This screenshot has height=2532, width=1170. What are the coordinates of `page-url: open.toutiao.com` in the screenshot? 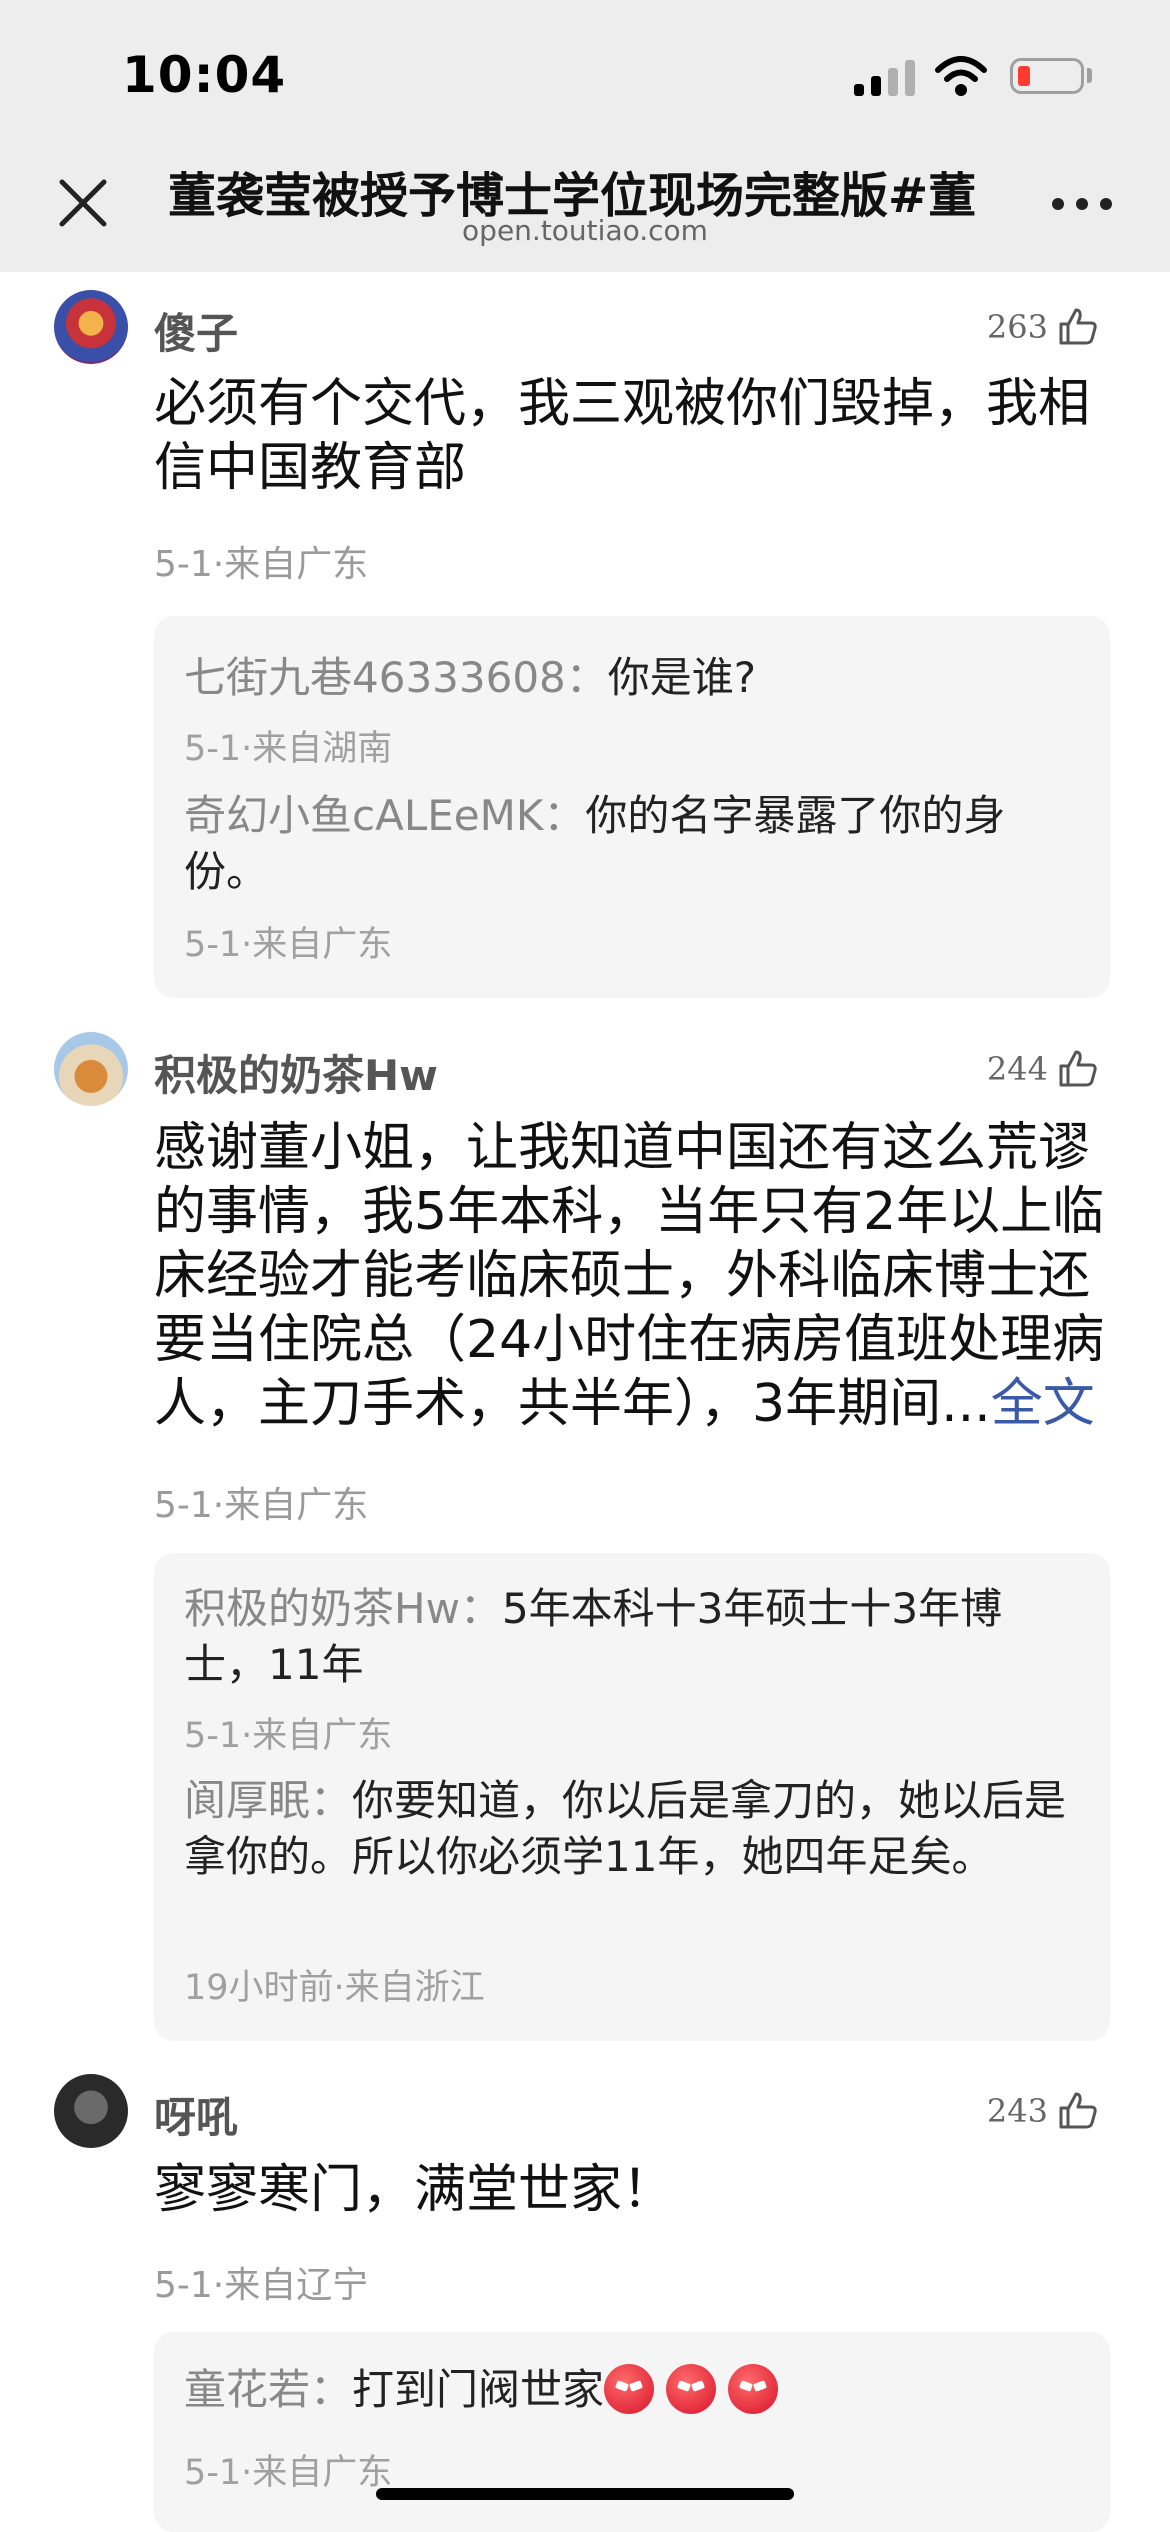 It's located at (585, 230).